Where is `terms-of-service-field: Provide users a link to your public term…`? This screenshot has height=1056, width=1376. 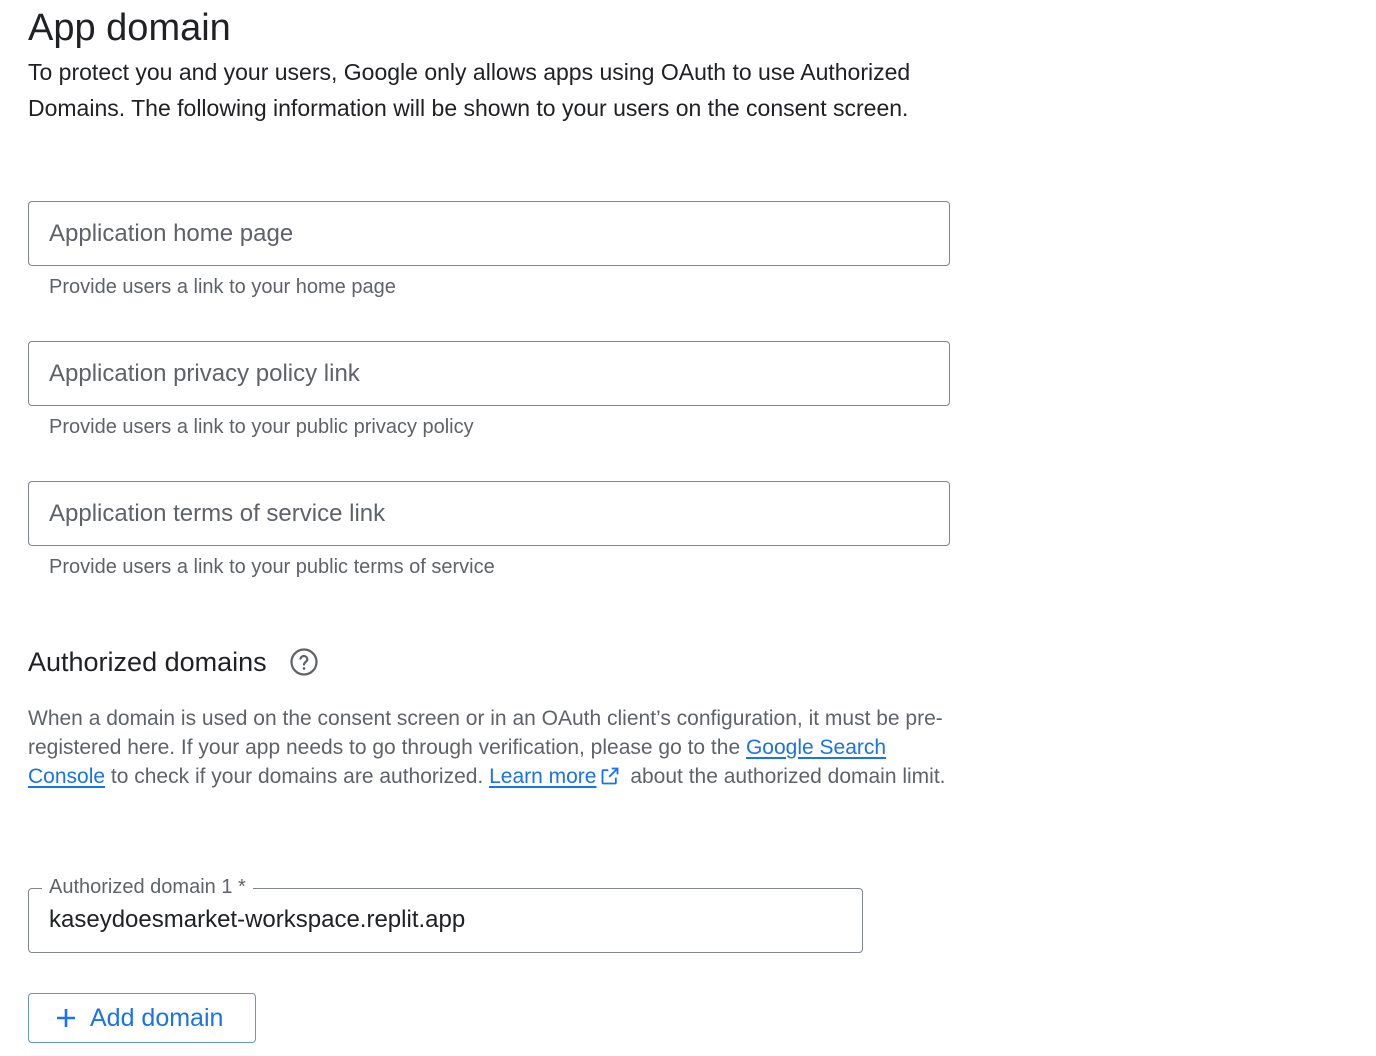
terms-of-service-field: Provide users a link to your public term… is located at coordinates (489, 530).